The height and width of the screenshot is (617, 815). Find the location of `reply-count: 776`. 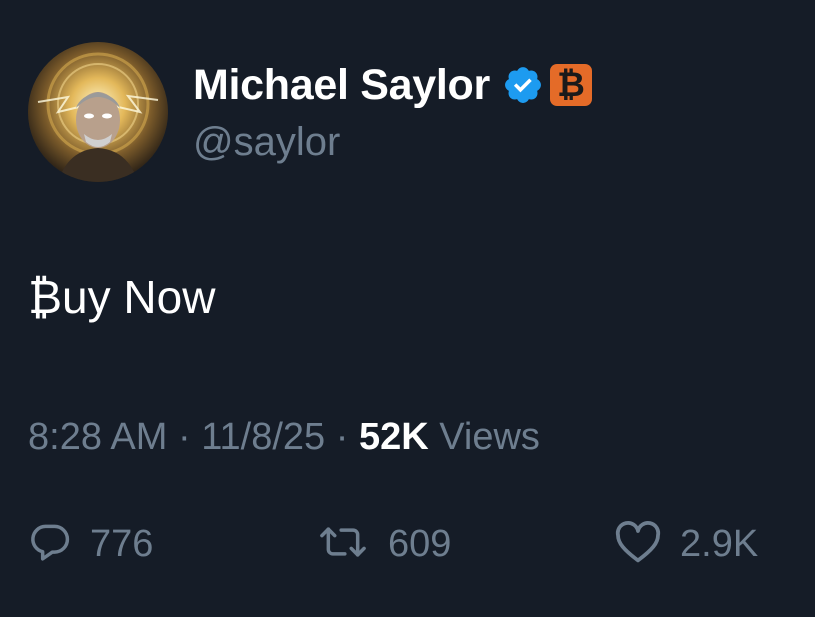

reply-count: 776 is located at coordinates (122, 543).